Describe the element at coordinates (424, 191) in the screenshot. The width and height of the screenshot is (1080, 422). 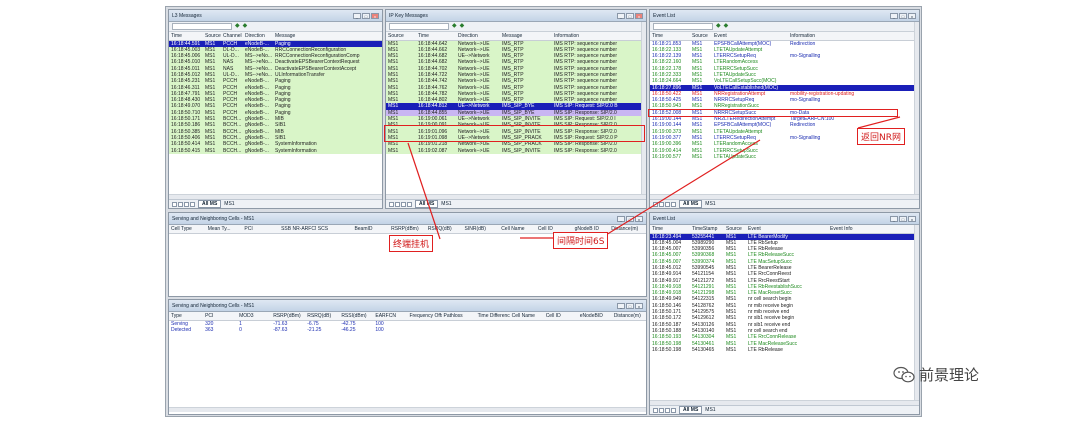
I see `arrow-hangup` at that location.